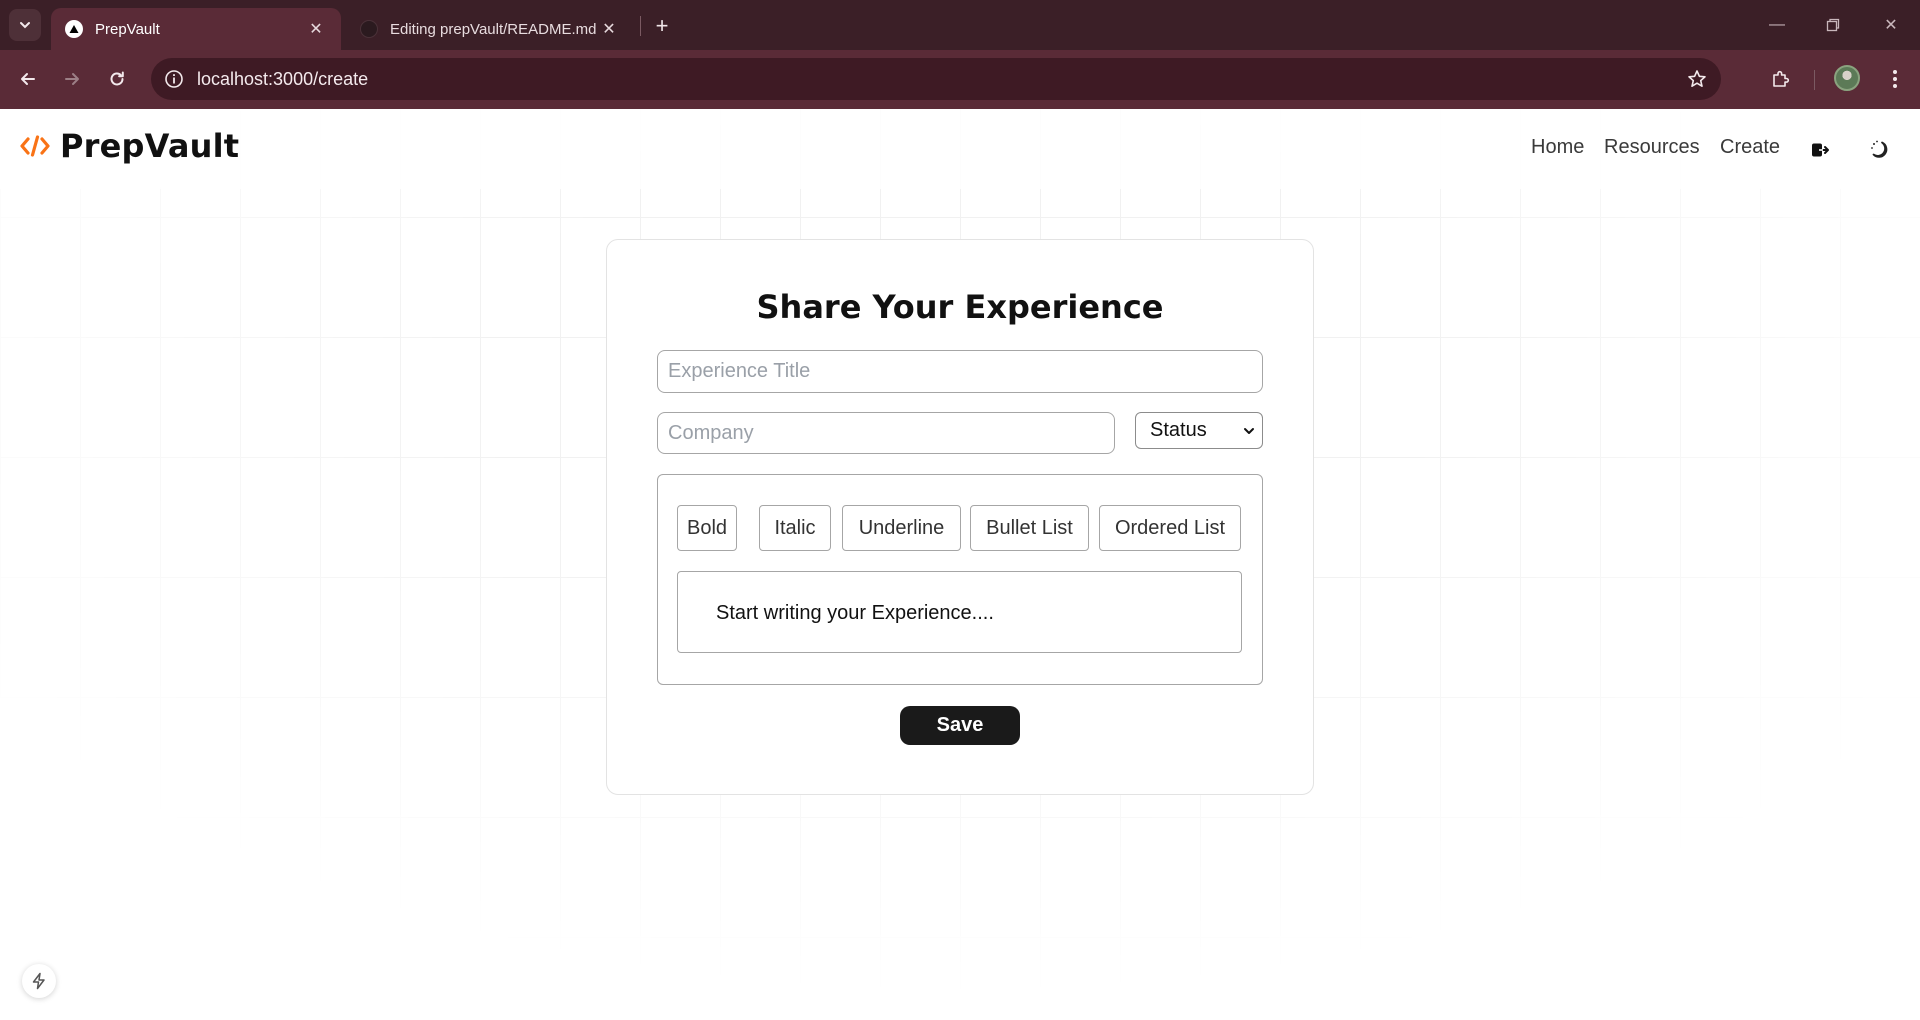  What do you see at coordinates (174, 79) in the screenshot?
I see `site-info-icon` at bounding box center [174, 79].